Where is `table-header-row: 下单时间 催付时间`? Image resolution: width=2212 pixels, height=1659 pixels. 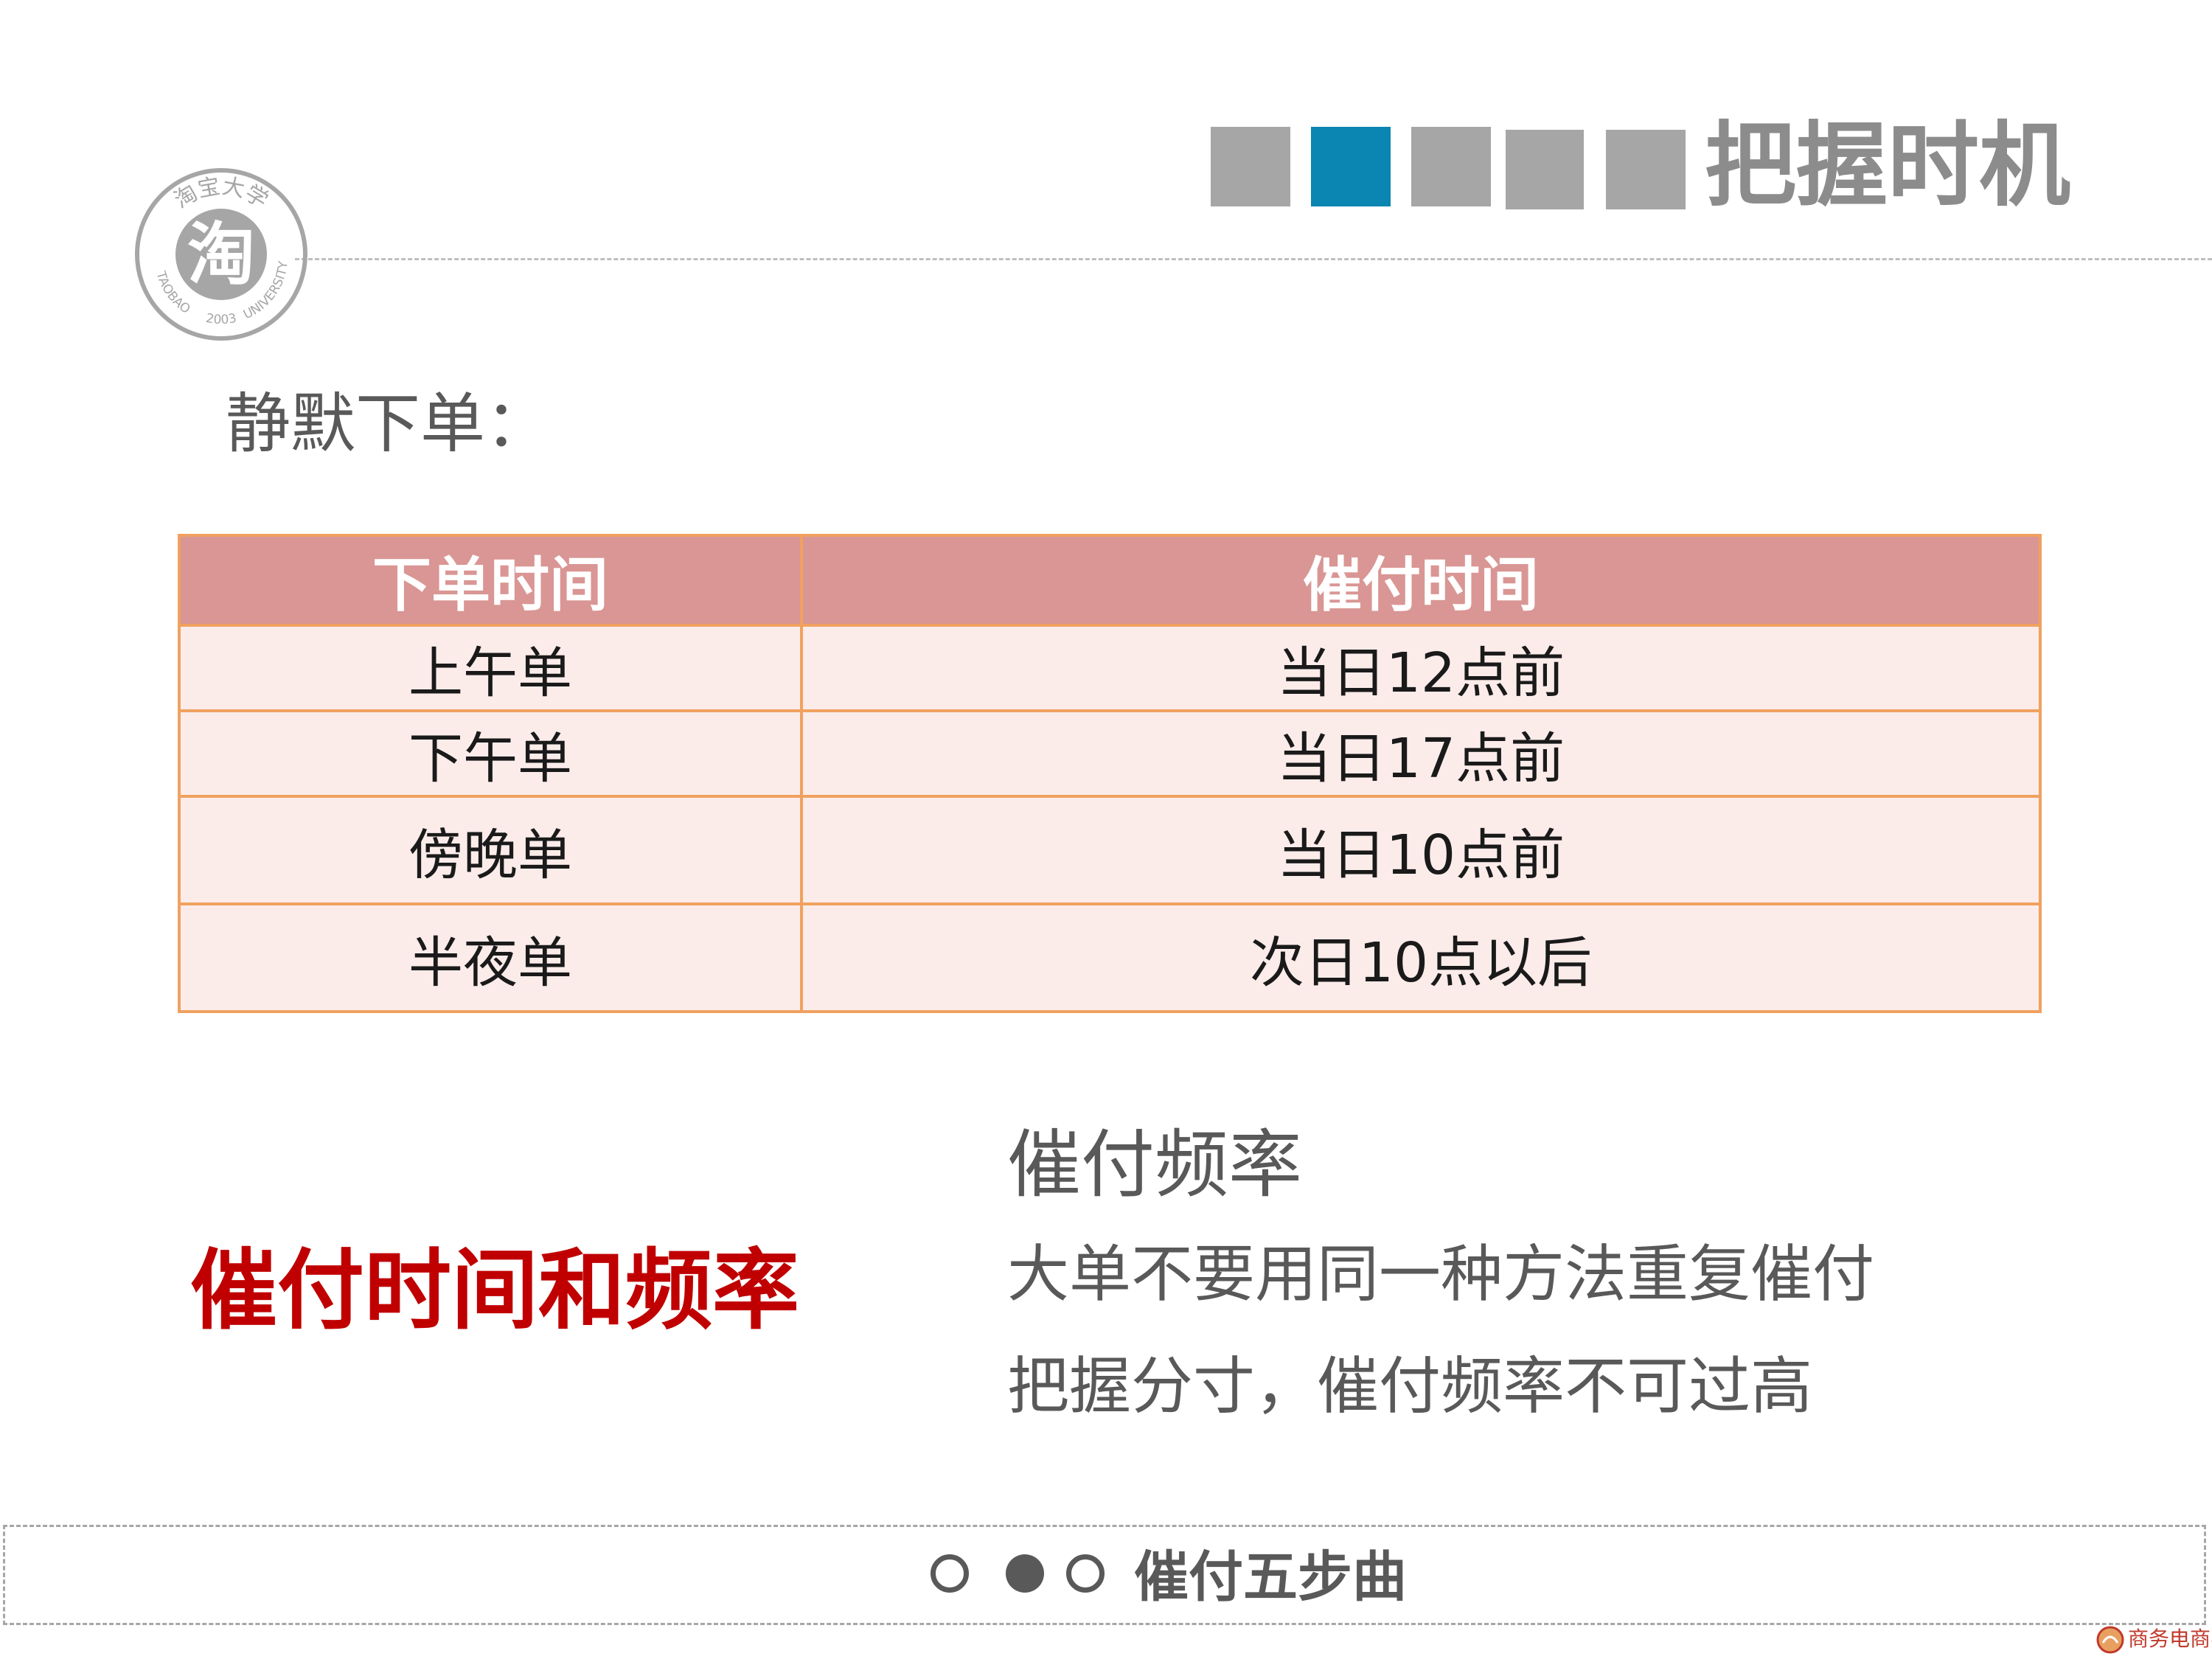
table-header-row: 下单时间 催付时间 is located at coordinates (1110, 580).